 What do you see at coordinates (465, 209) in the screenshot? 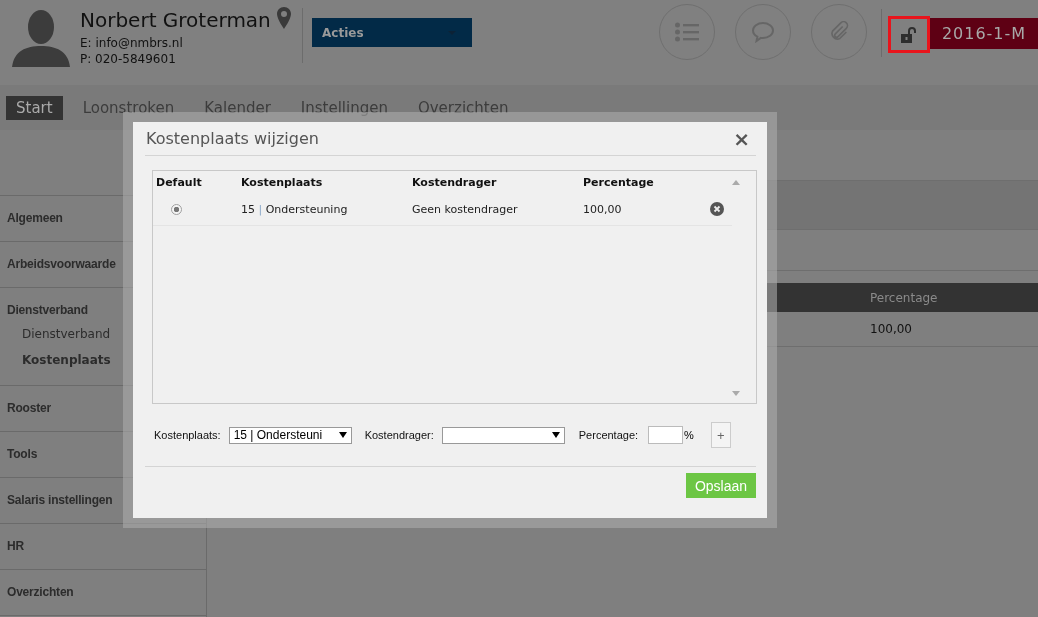
I see `table-cell-text: Geen kostendrager` at bounding box center [465, 209].